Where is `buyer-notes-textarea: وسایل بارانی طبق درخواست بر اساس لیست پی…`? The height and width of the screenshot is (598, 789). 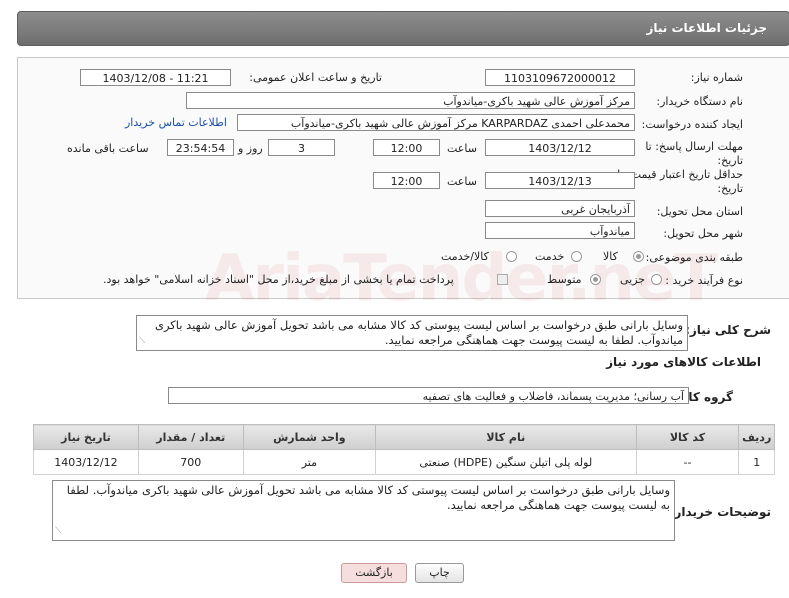 buyer-notes-textarea: وسایل بارانی طبق درخواست بر اساس لیست پی… is located at coordinates (363, 510).